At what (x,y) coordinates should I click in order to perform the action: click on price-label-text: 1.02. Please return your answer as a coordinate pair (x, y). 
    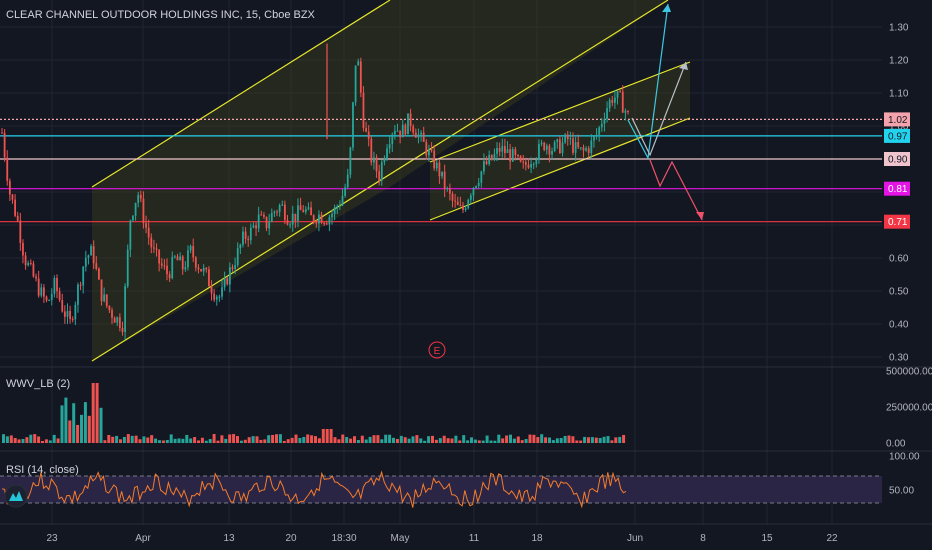
    Looking at the image, I should click on (898, 120).